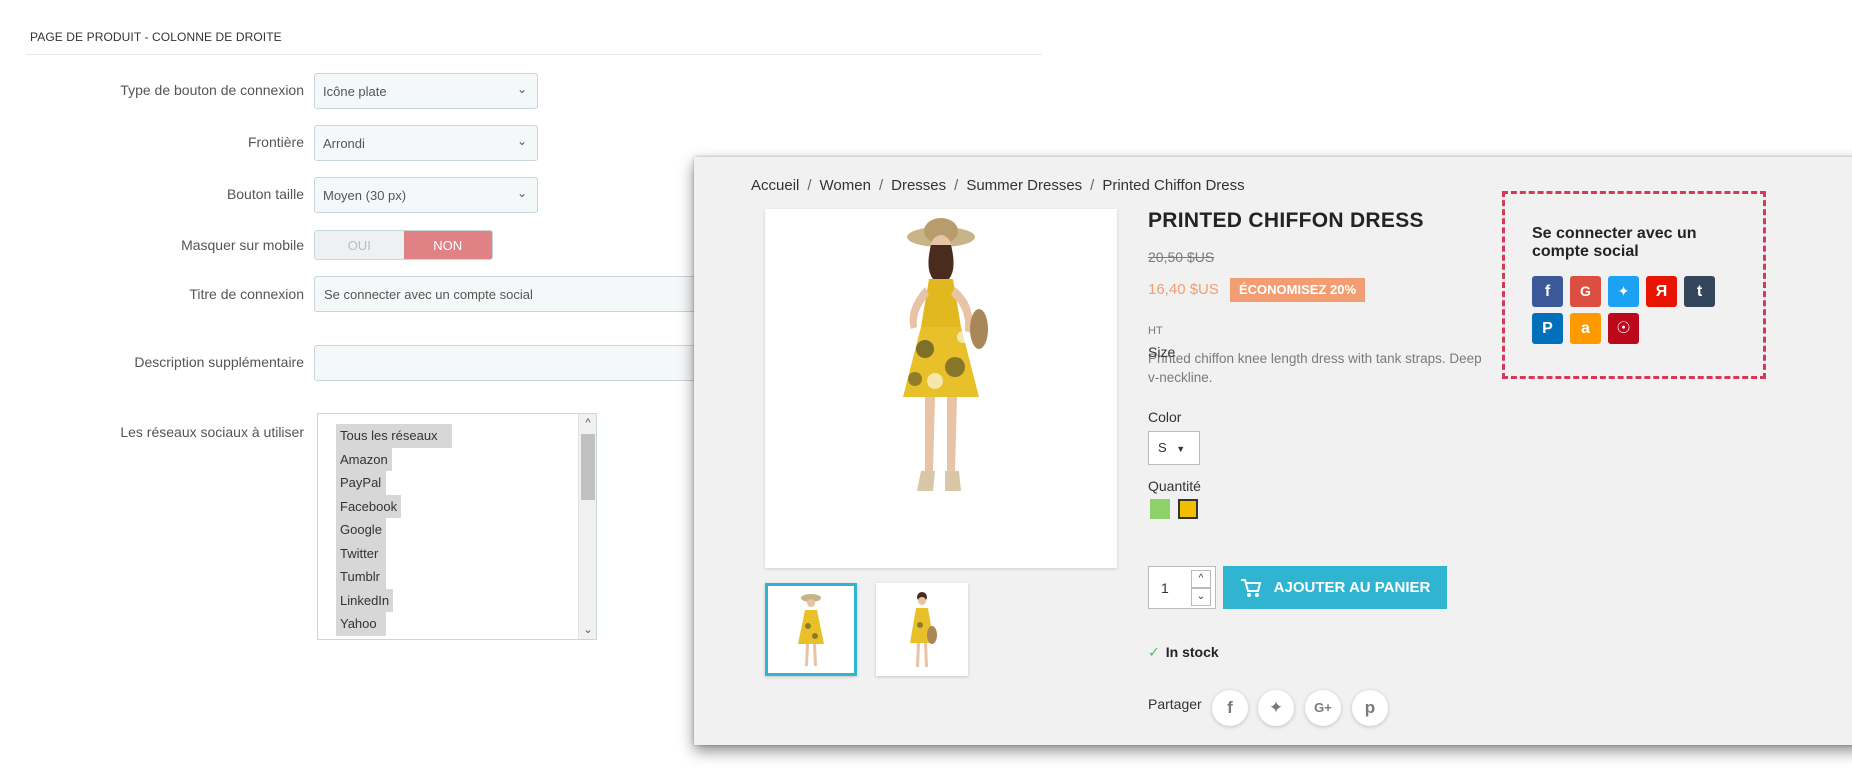 Image resolution: width=1852 pixels, height=771 pixels. I want to click on network-option-paypal: PayPal, so click(361, 483).